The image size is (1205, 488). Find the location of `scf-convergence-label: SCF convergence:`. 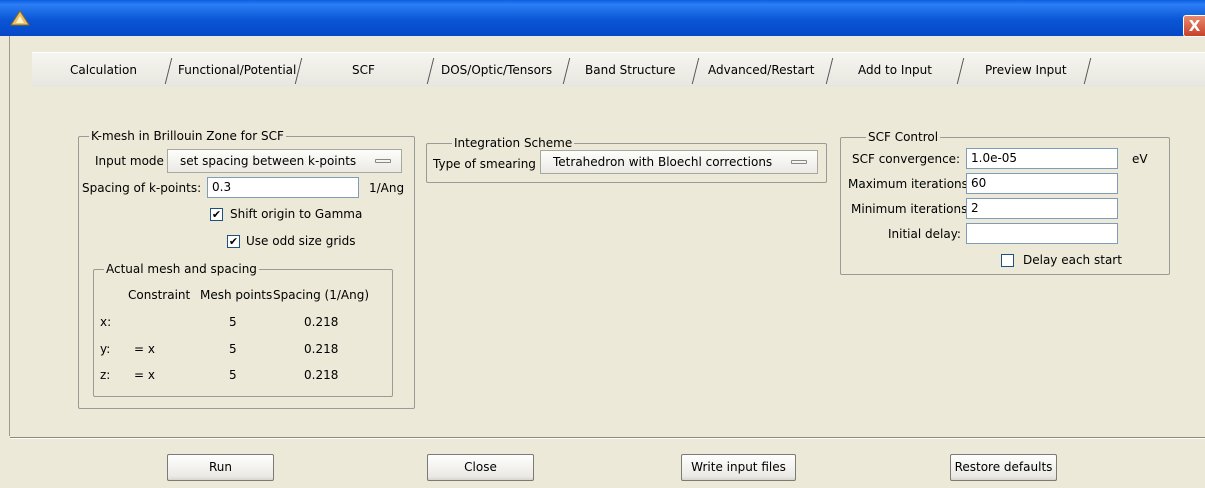

scf-convergence-label: SCF convergence: is located at coordinates (906, 159).